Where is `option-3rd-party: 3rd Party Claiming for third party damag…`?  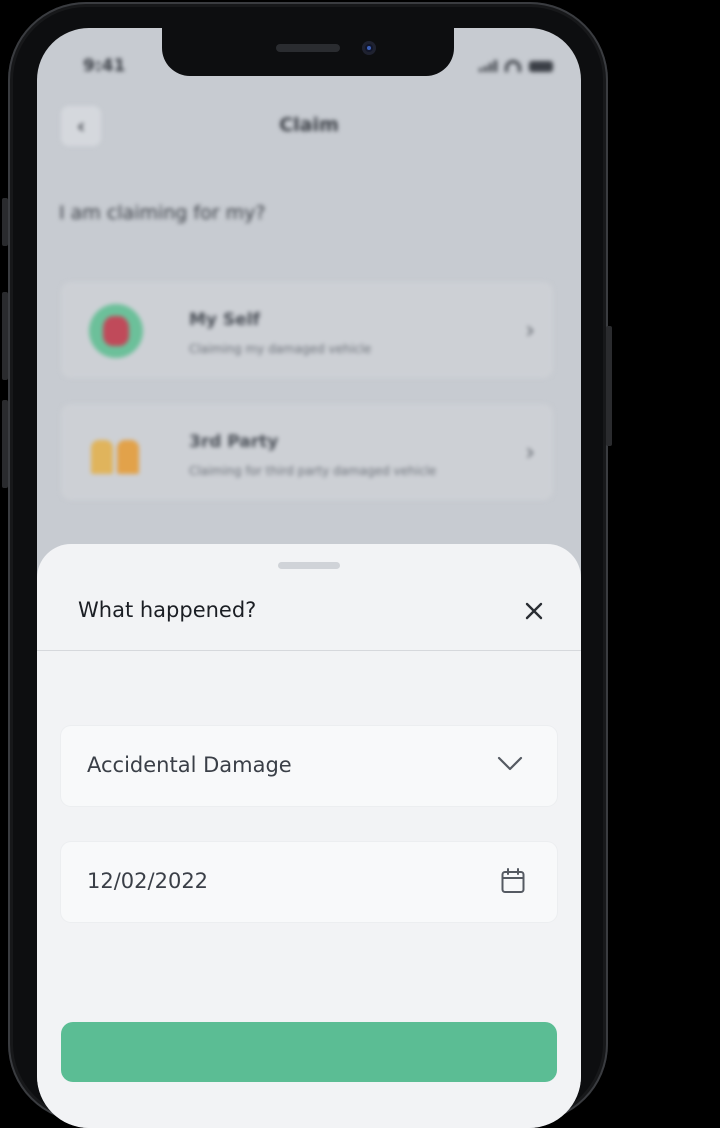 option-3rd-party: 3rd Party Claiming for third party damag… is located at coordinates (307, 452).